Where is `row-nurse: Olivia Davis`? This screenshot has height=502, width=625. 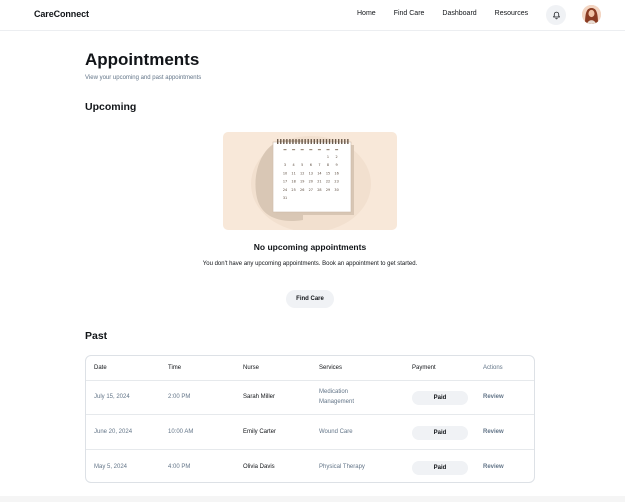 row-nurse: Olivia Davis is located at coordinates (259, 467).